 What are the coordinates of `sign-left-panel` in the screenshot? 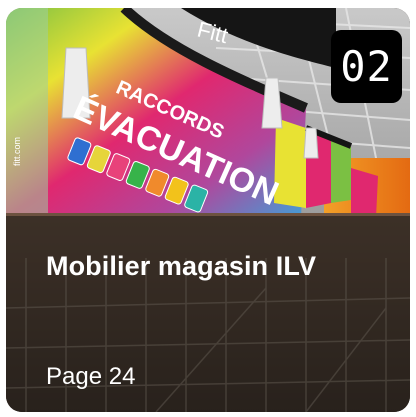 It's located at (27, 113).